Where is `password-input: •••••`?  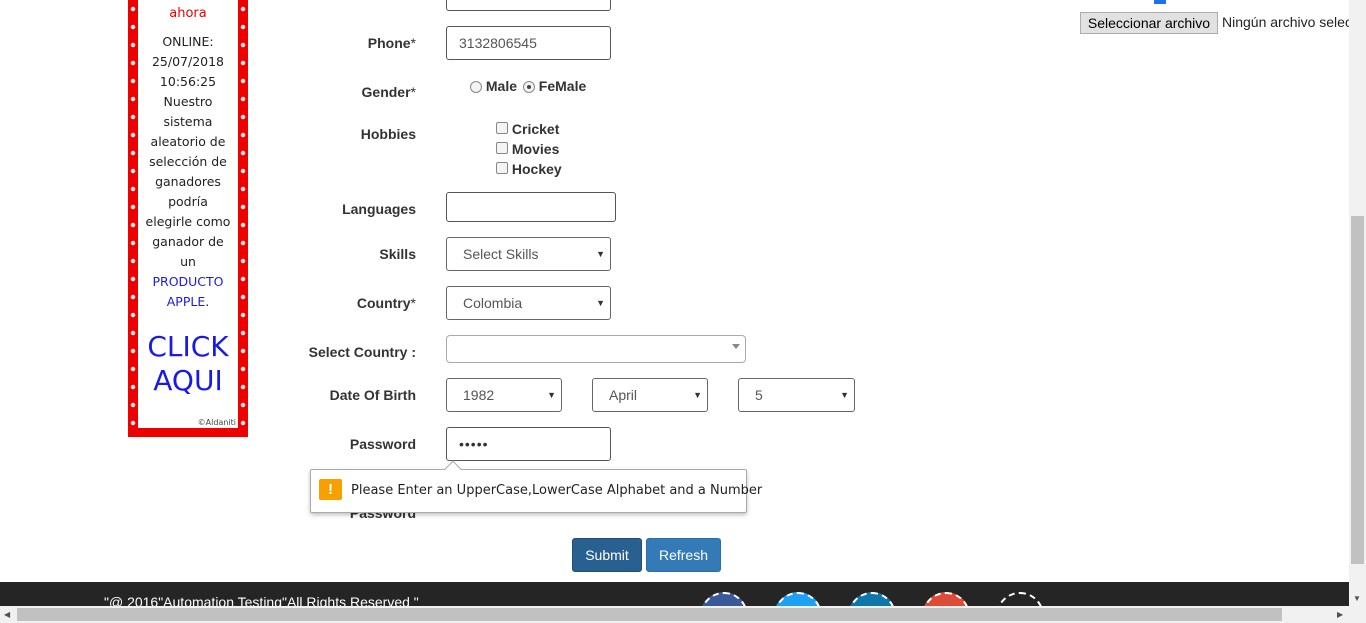
password-input: ••••• is located at coordinates (528, 444).